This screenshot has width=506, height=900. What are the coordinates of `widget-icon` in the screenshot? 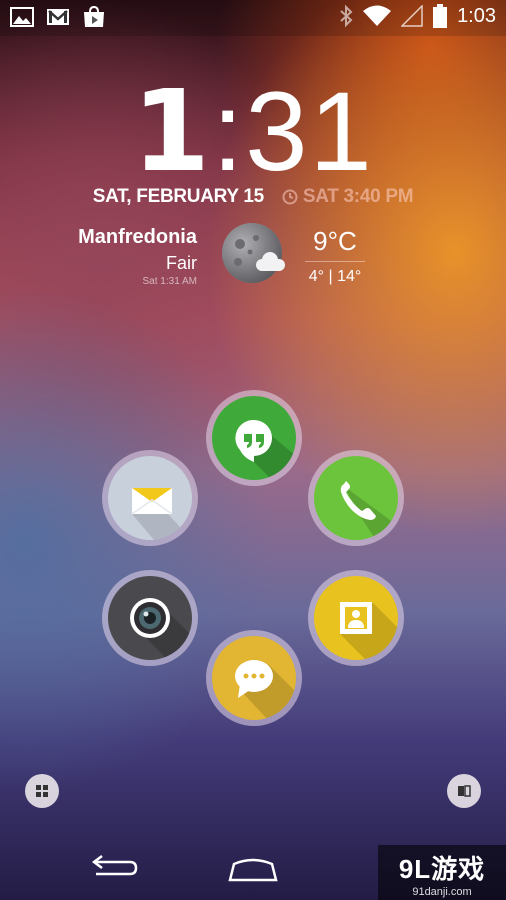 It's located at (464, 791).